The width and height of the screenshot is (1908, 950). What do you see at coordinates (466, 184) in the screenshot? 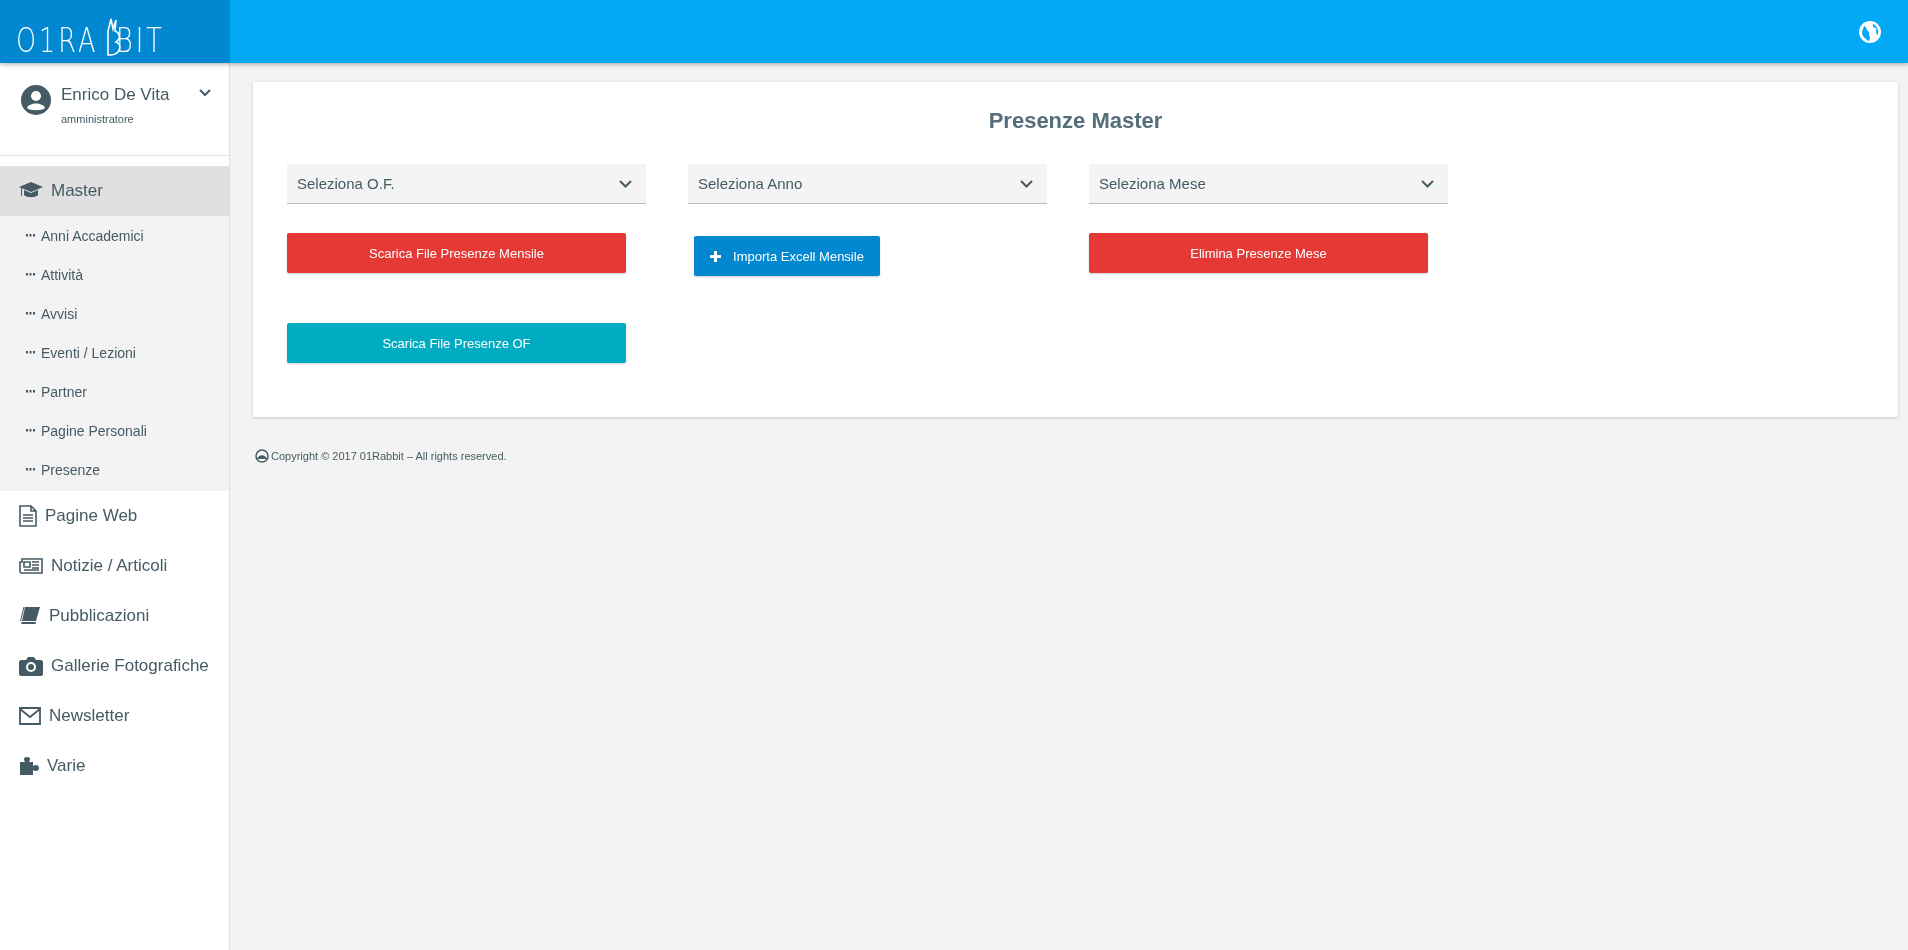
I see `select-field: Seleziona O.F.` at bounding box center [466, 184].